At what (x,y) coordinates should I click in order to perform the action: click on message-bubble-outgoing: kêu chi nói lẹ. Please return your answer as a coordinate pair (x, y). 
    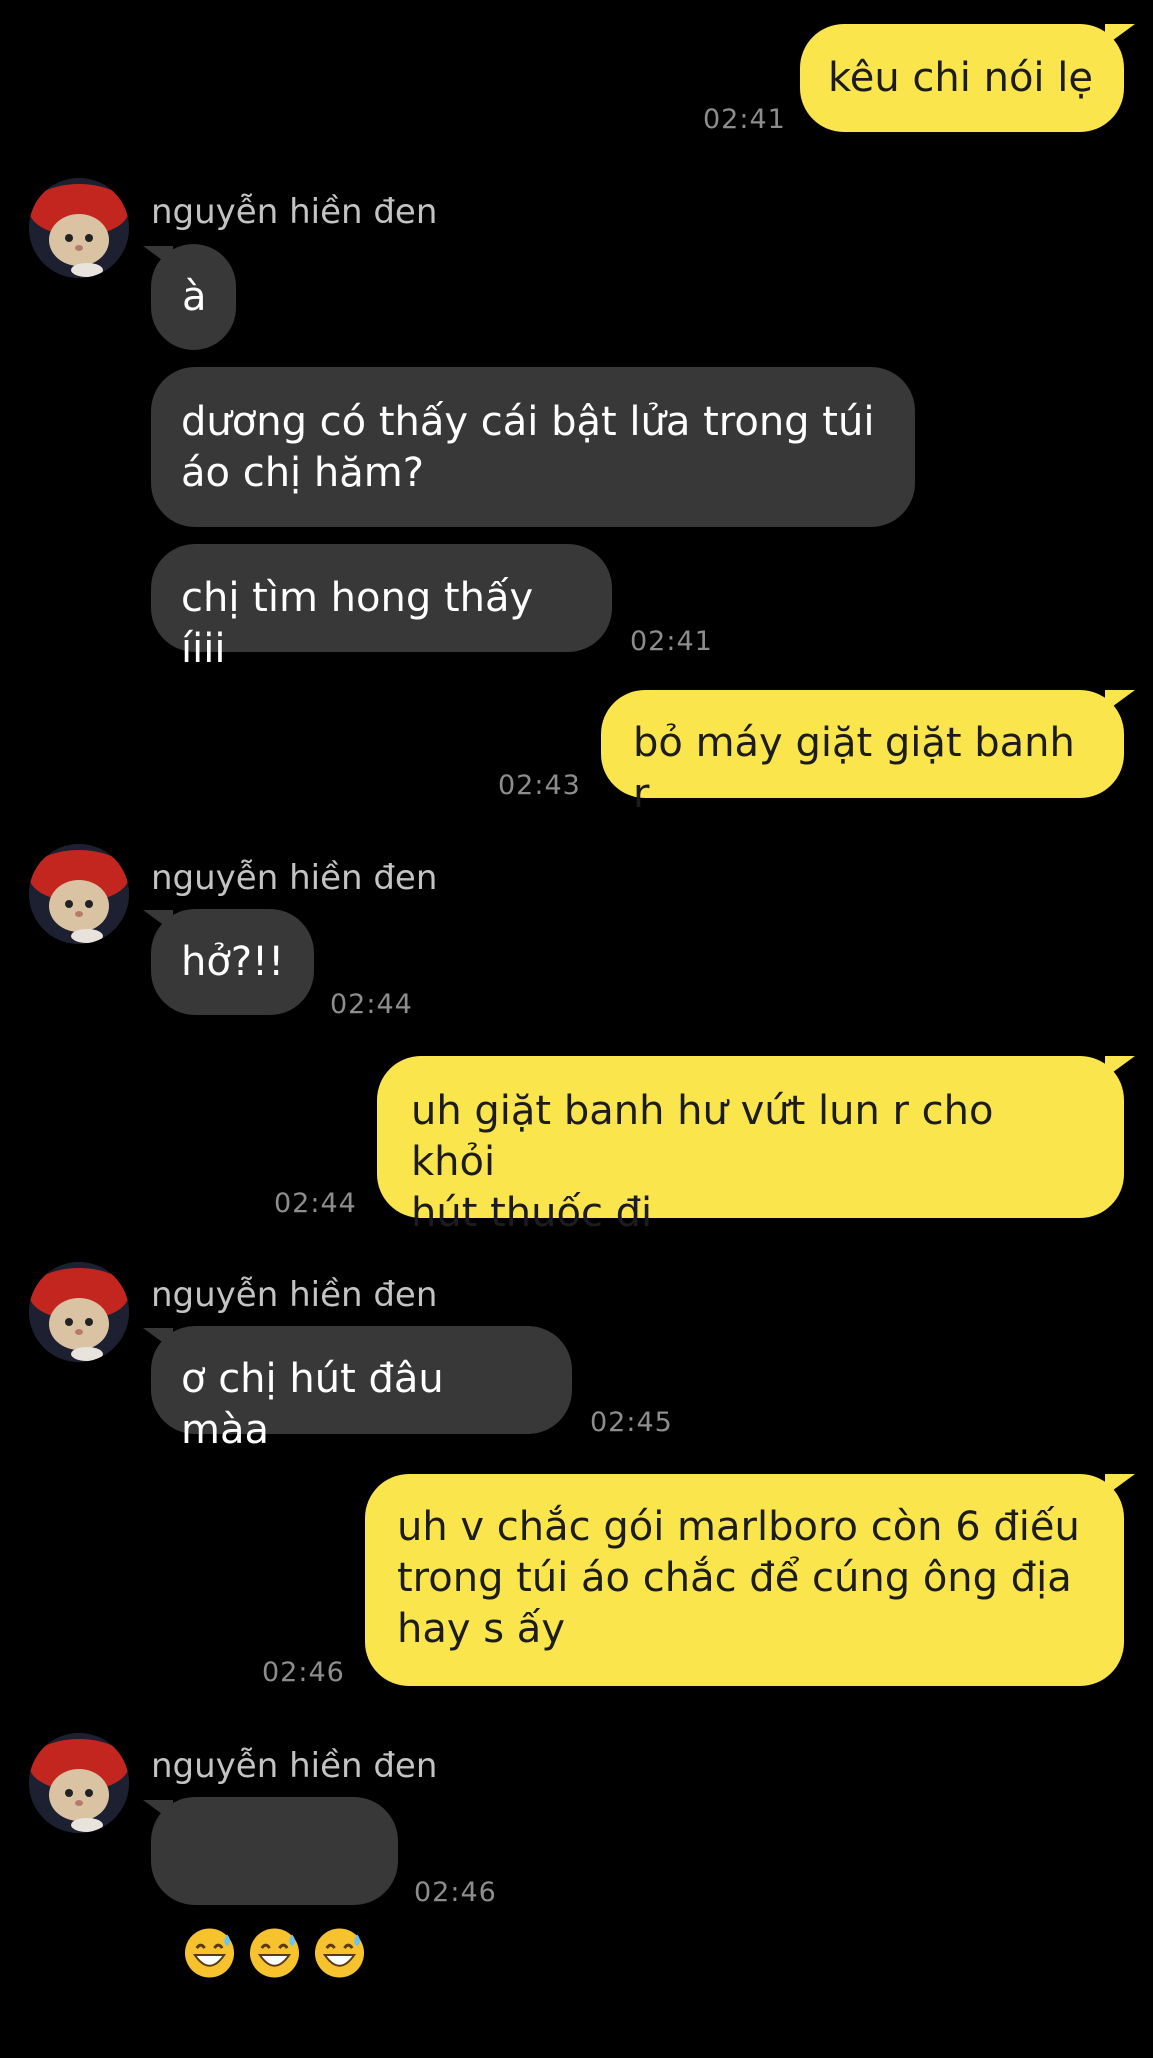
    Looking at the image, I should click on (962, 78).